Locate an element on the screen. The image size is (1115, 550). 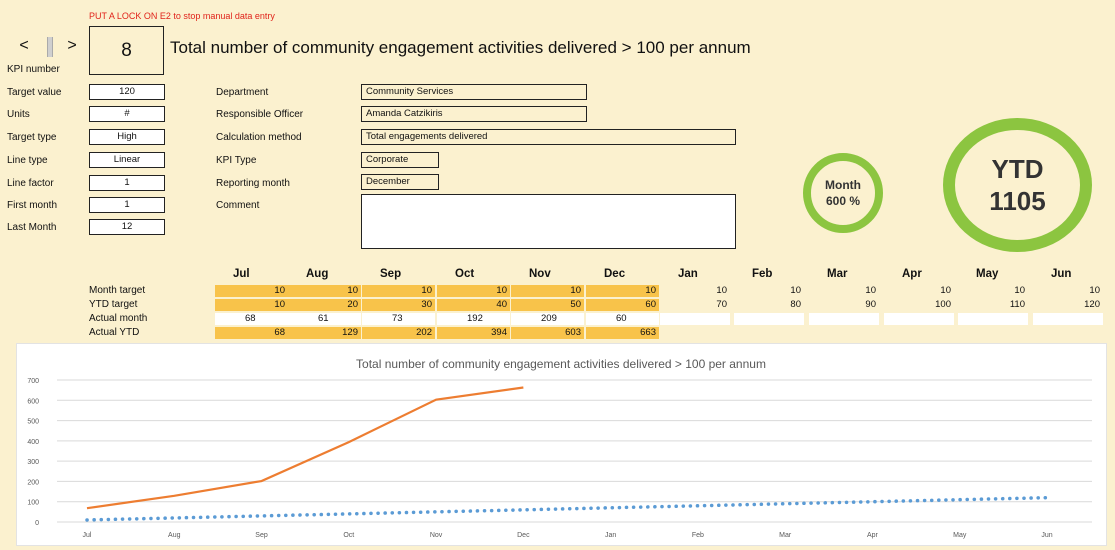
x-tick-label: Feb is located at coordinates (698, 535).